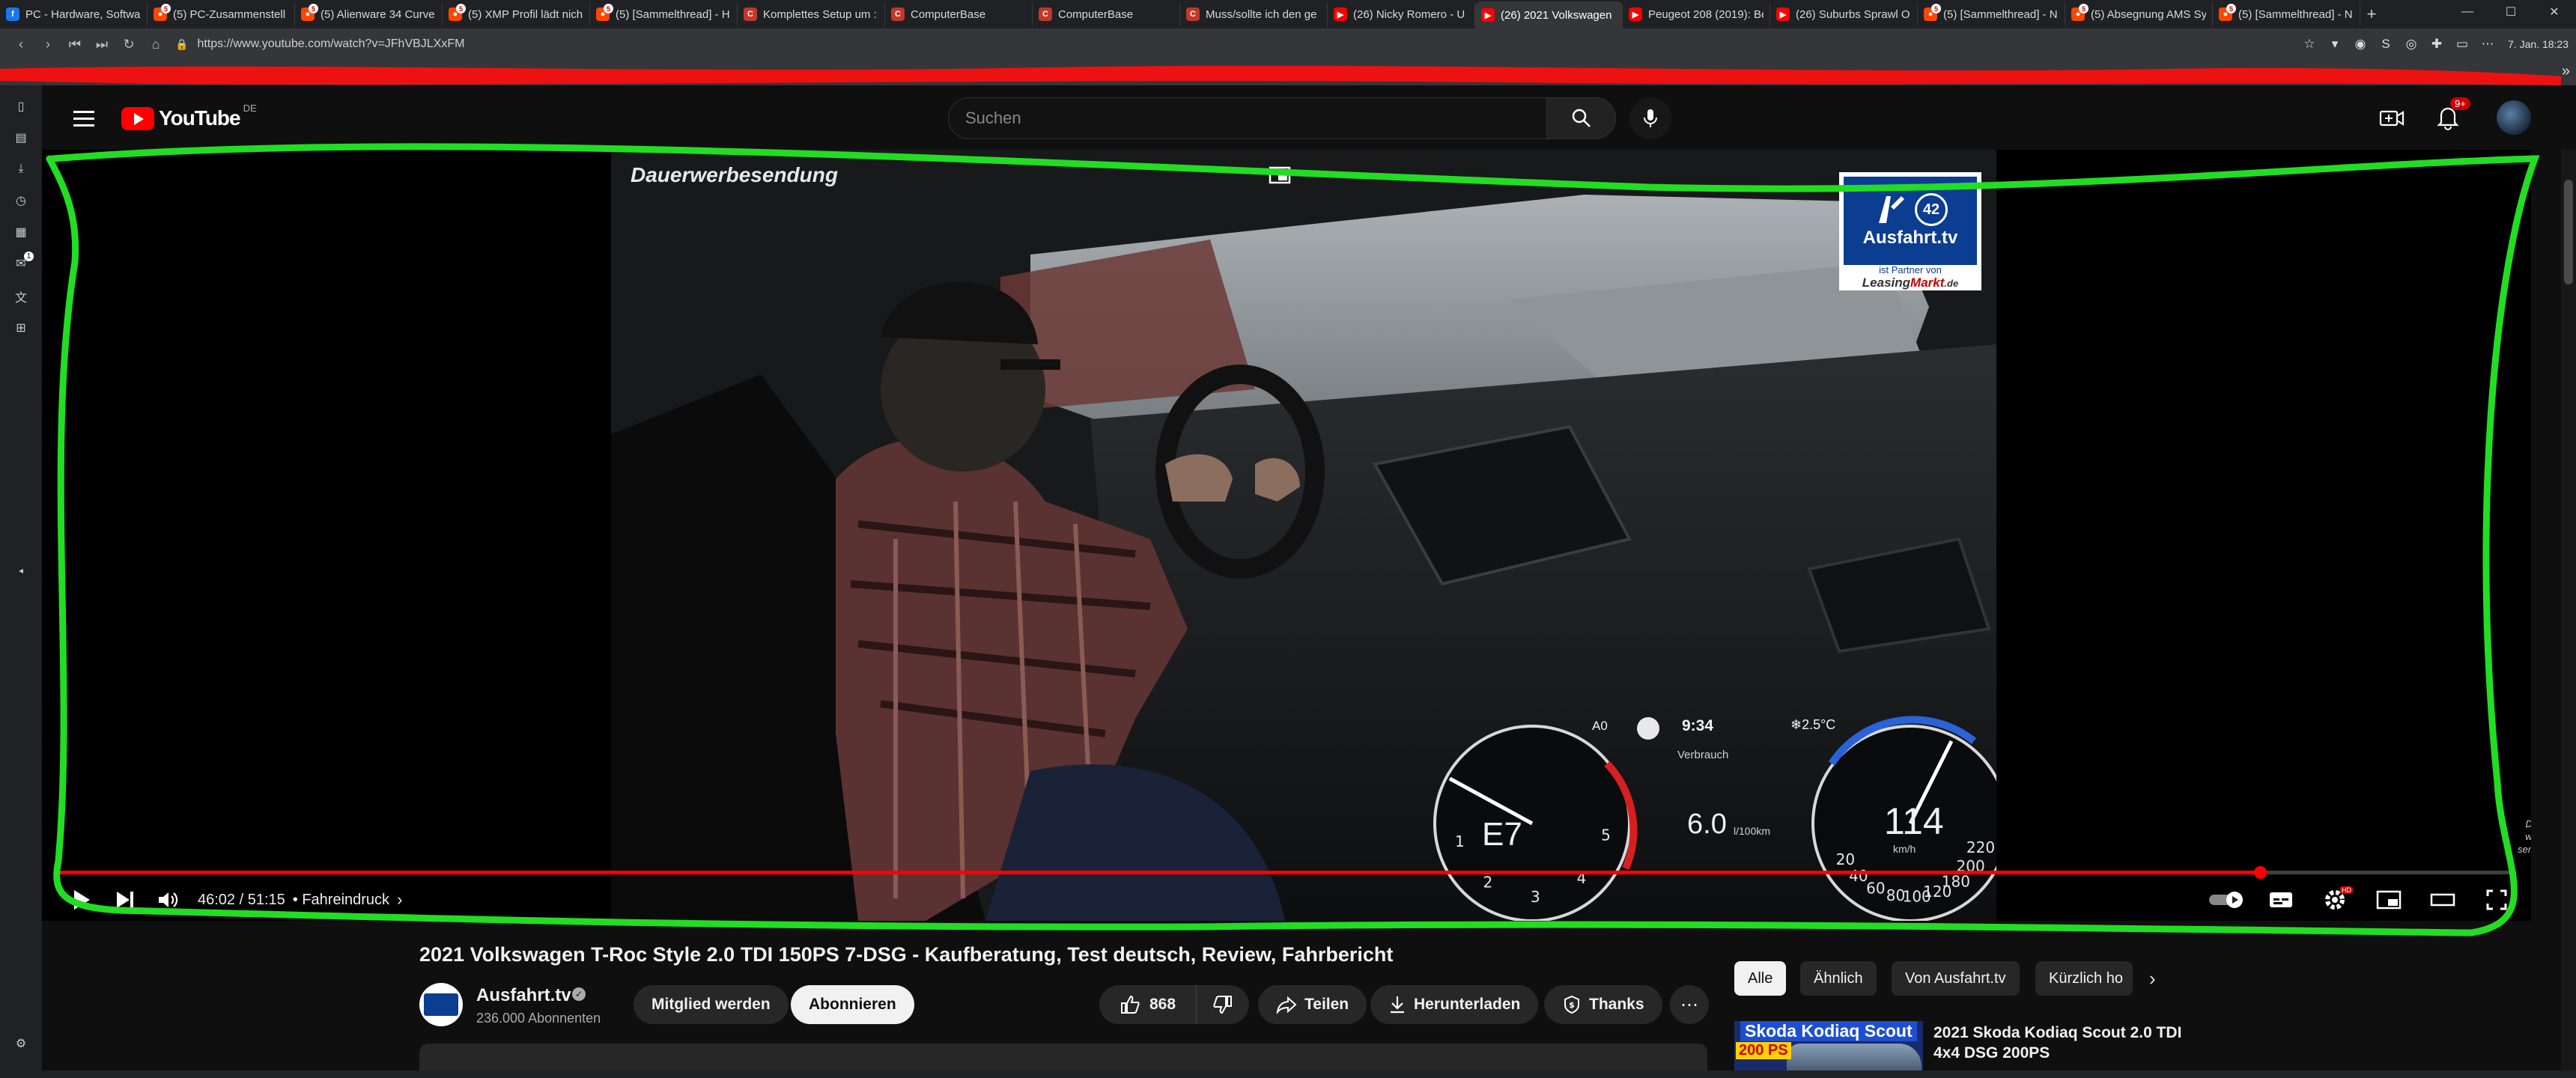 The height and width of the screenshot is (1078, 2576). Describe the element at coordinates (1838, 978) in the screenshot. I see `chip-similar: Ähnlich` at that location.